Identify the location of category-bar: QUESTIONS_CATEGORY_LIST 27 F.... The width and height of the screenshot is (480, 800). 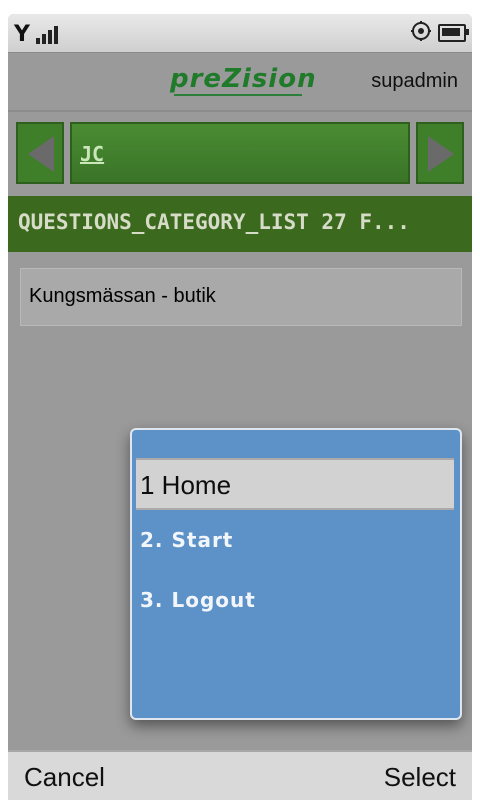
(240, 224).